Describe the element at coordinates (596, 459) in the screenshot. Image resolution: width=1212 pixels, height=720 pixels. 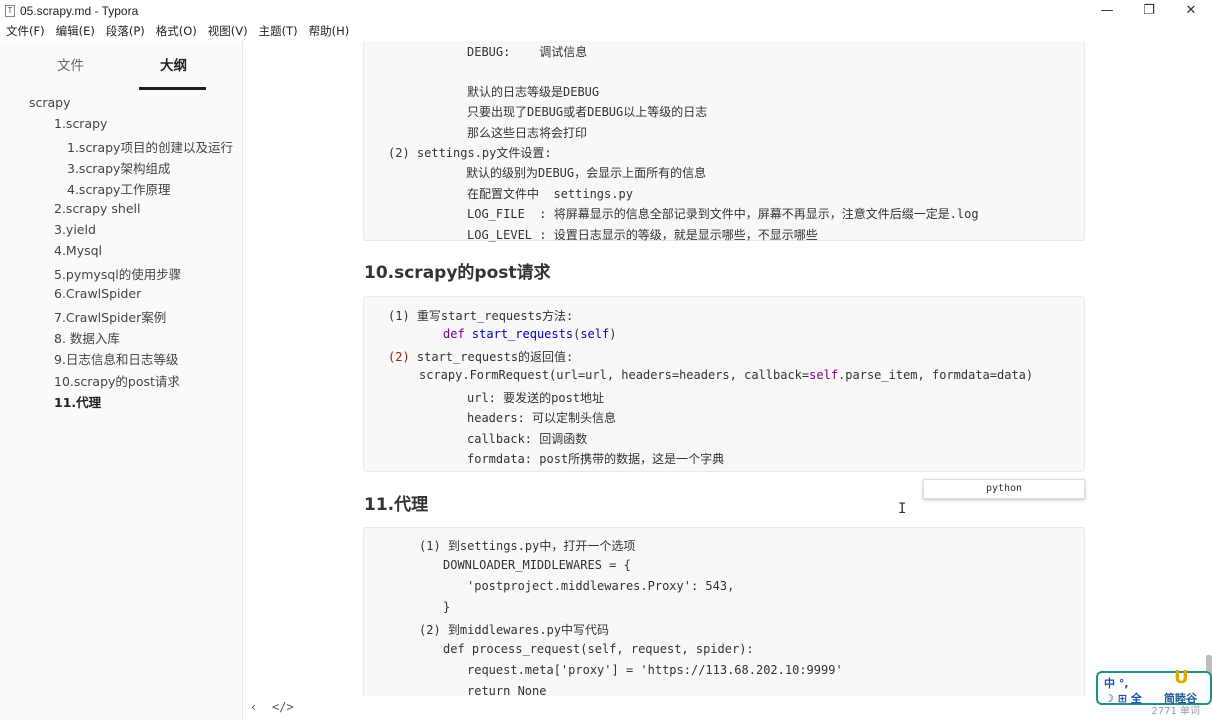
I see `code-line: formdata: post所携带的数据，这是一个字典` at that location.